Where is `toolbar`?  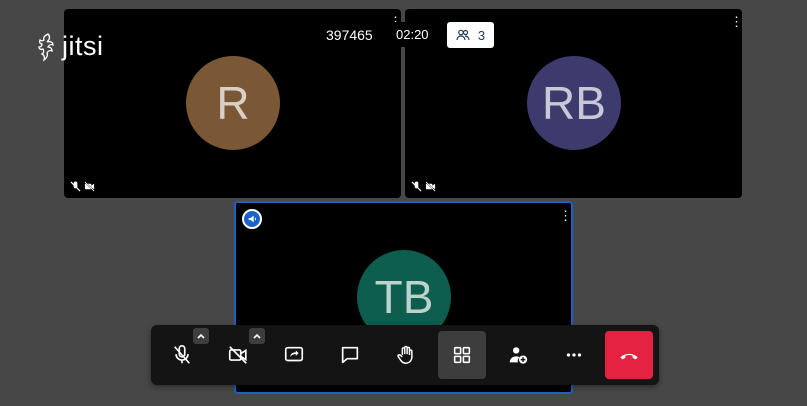 toolbar is located at coordinates (405, 355).